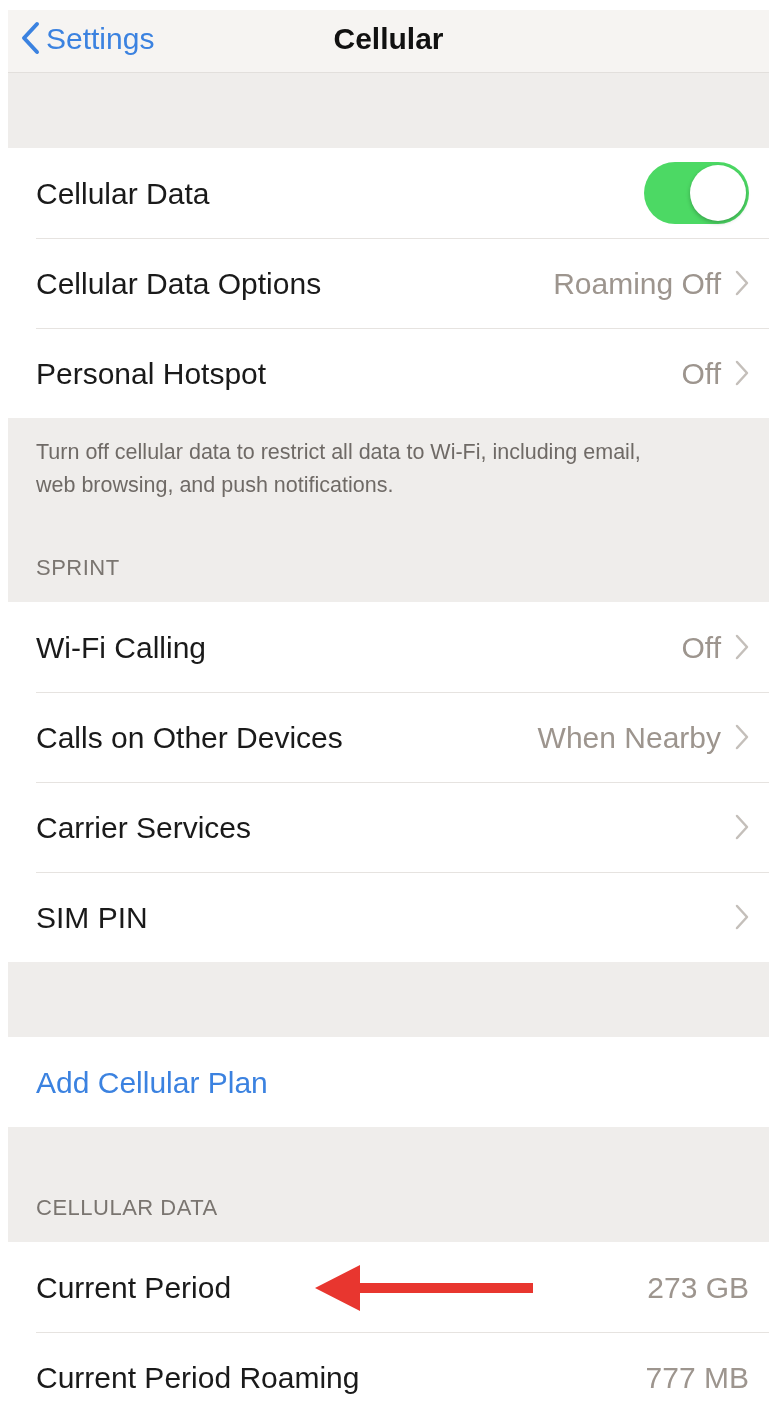 Image resolution: width=769 pixels, height=1412 pixels. Describe the element at coordinates (629, 737) in the screenshot. I see `row-value: When Nearby` at that location.